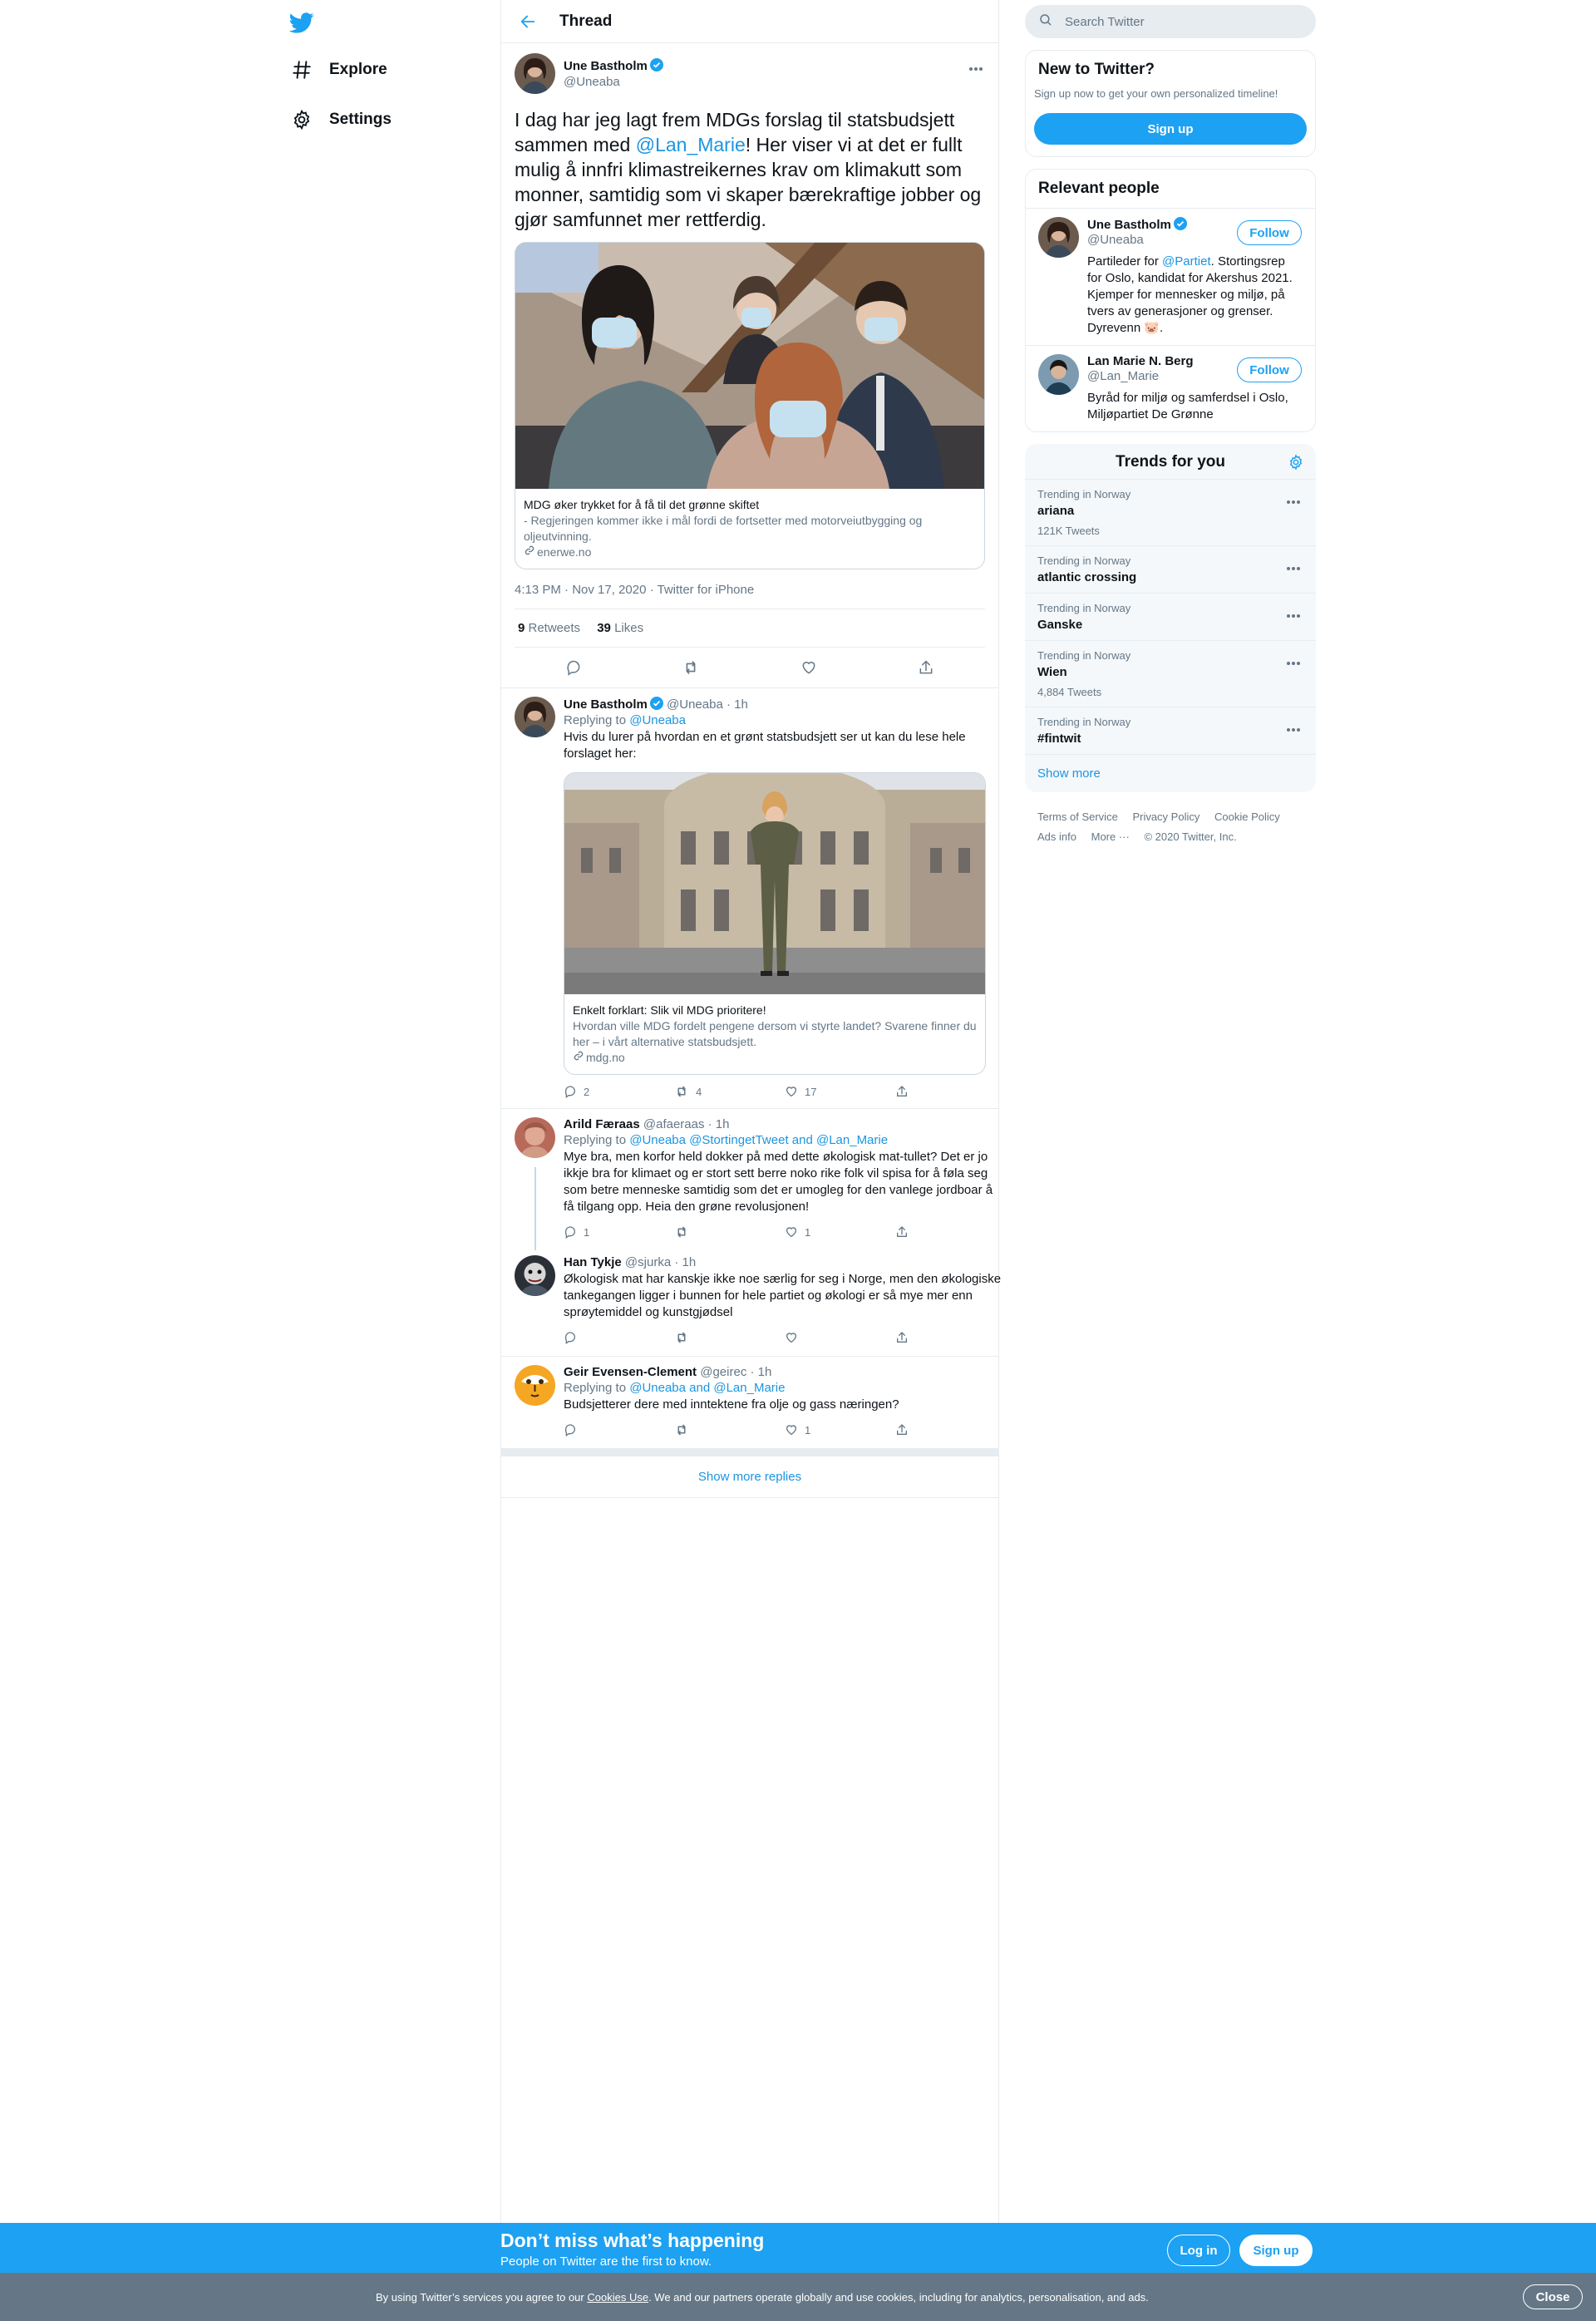 This screenshot has width=1596, height=2321. I want to click on author-handle: @afaeraas · 1h, so click(686, 1124).